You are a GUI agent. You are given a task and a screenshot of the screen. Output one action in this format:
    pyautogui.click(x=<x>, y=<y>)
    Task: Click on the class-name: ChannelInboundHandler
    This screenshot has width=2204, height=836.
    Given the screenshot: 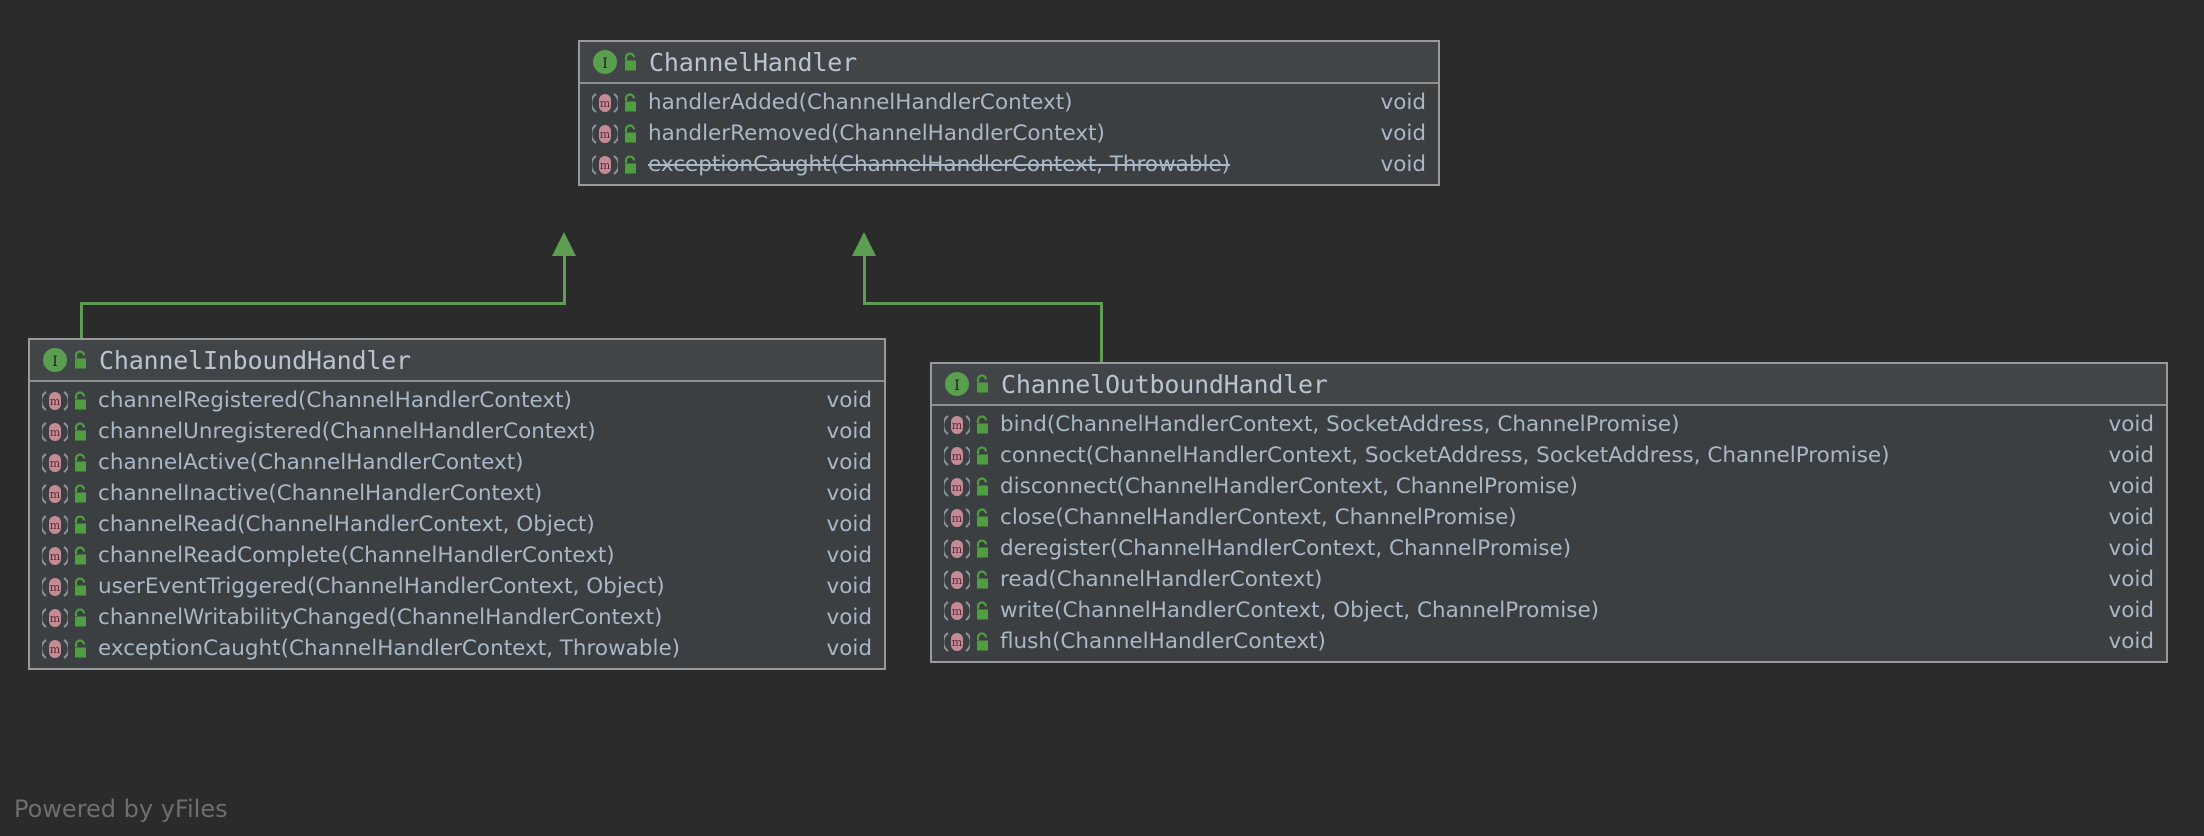 What is the action you would take?
    pyautogui.click(x=255, y=360)
    